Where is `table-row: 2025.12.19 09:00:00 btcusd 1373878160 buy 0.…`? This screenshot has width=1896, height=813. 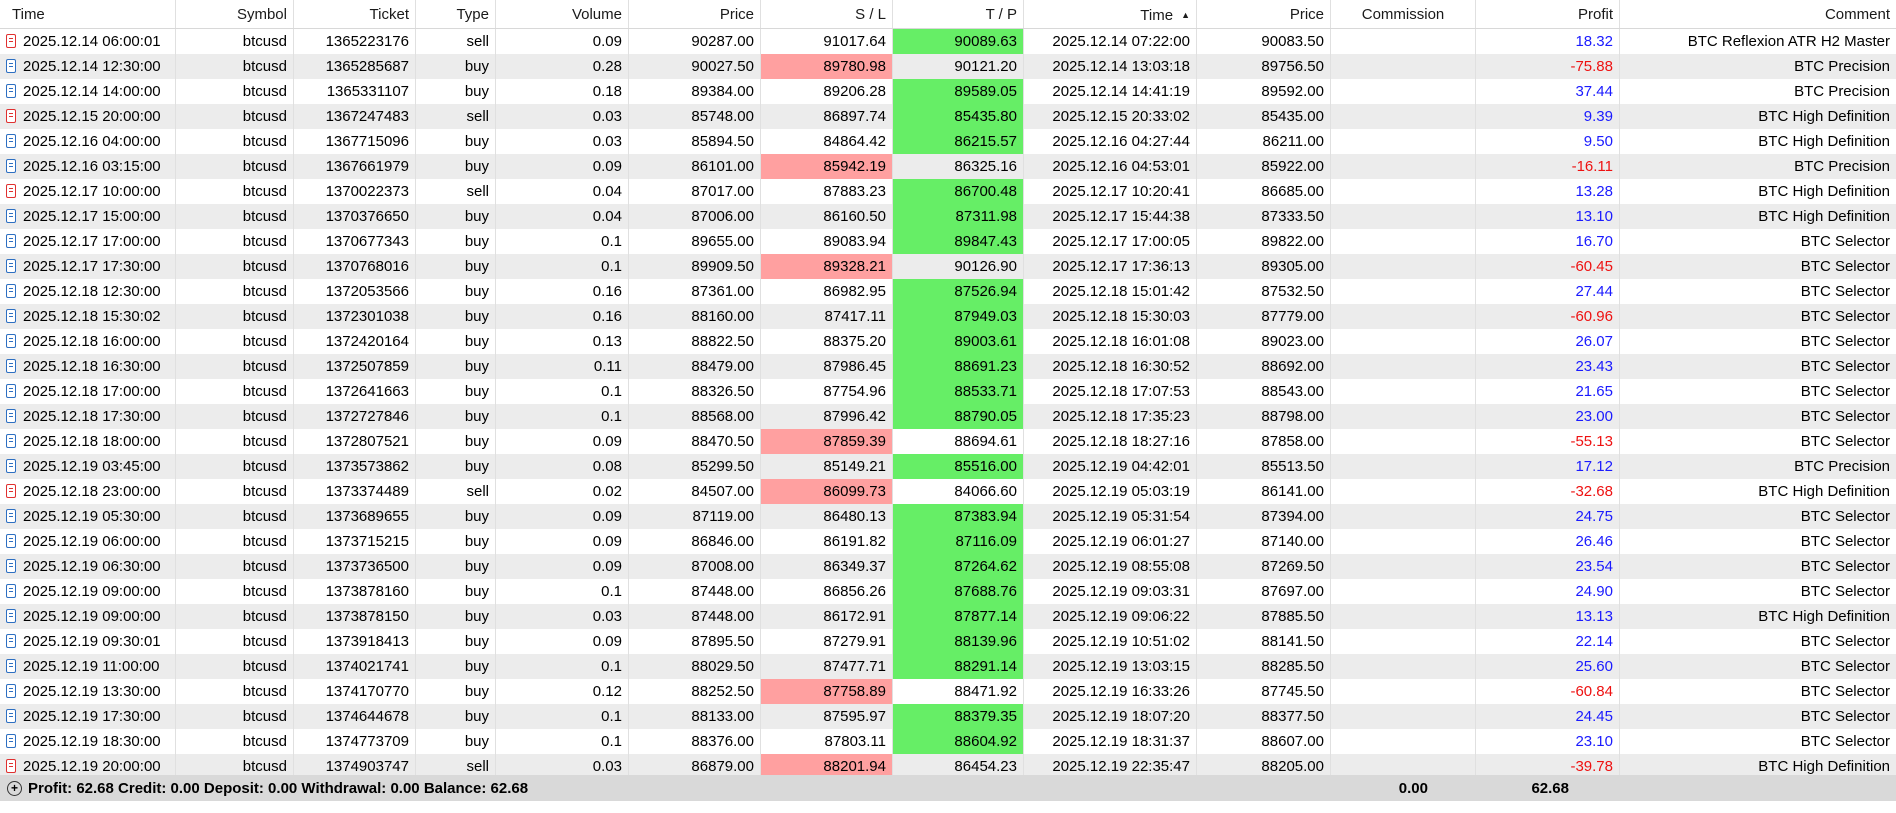 table-row: 2025.12.19 09:00:00 btcusd 1373878160 buy 0.… is located at coordinates (948, 591).